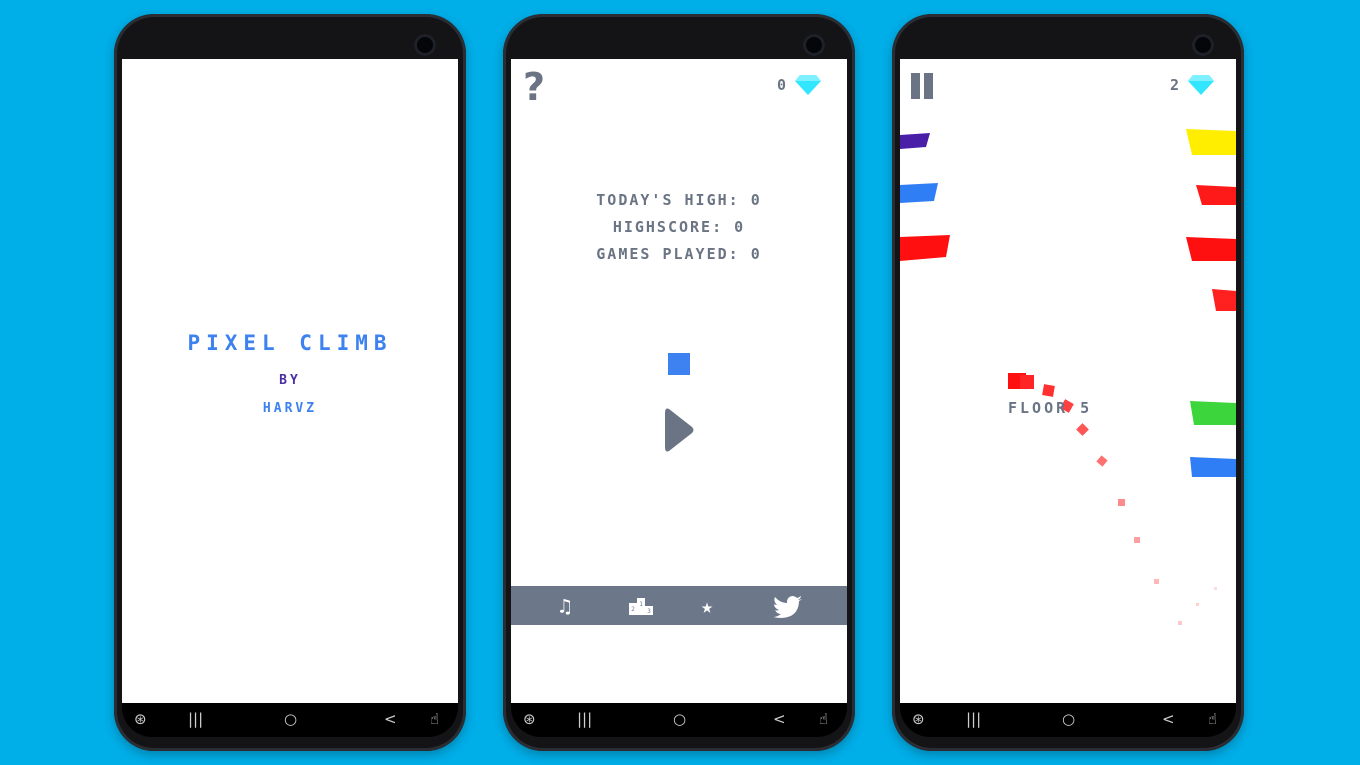 This screenshot has height=765, width=1360. Describe the element at coordinates (679, 364) in the screenshot. I see `player-cube` at that location.